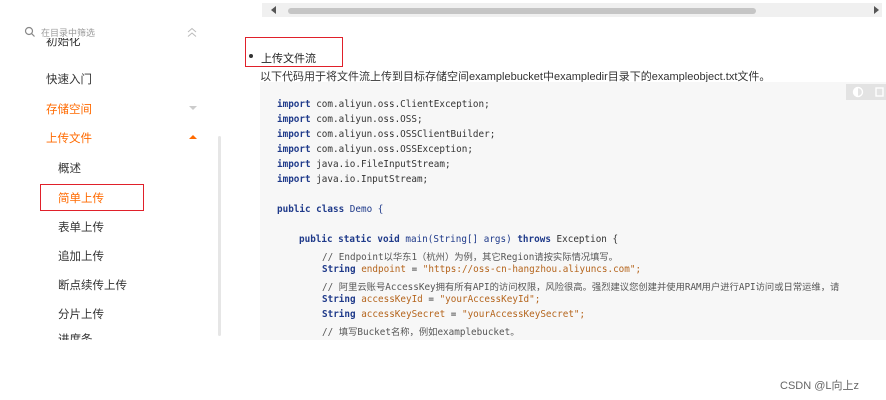 Image resolution: width=886 pixels, height=400 pixels. I want to click on horizontal-scroll-thumb, so click(522, 11).